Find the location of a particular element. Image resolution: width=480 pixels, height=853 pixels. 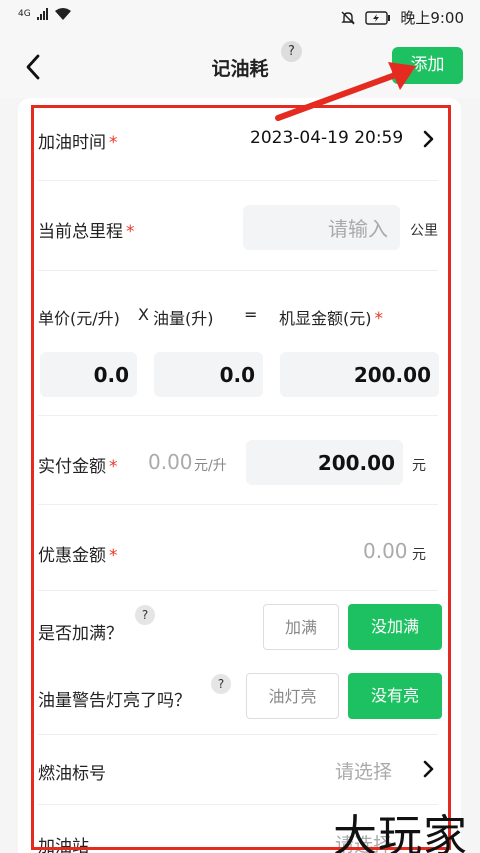

watermark: 大玩家 is located at coordinates (400, 832).